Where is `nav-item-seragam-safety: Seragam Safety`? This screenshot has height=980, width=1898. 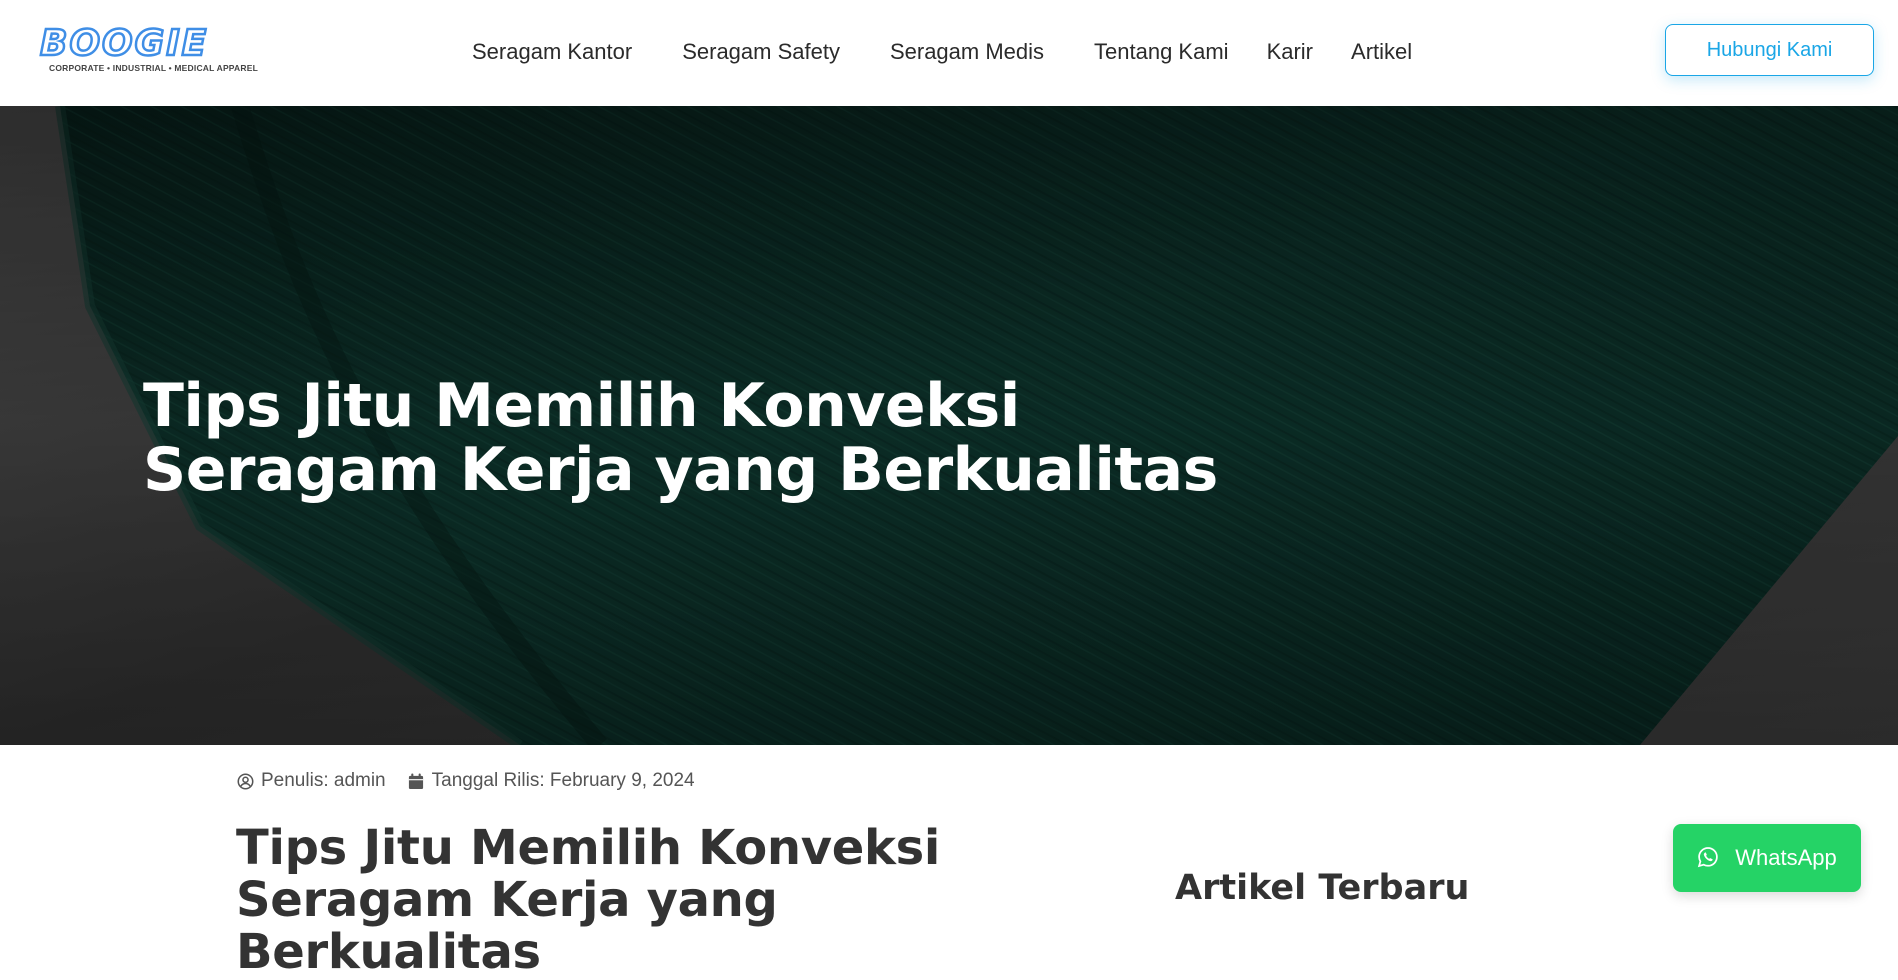 nav-item-seragam-safety: Seragam Safety is located at coordinates (761, 52).